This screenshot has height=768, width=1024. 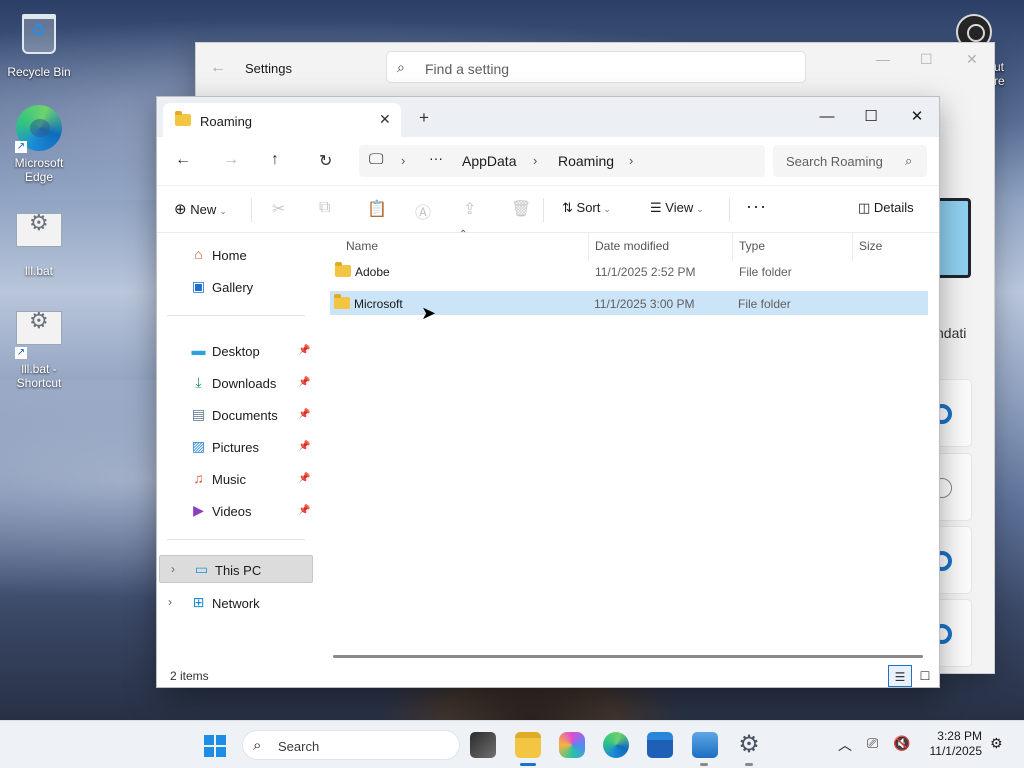 What do you see at coordinates (198, 414) in the screenshot?
I see `documents-icon: ▤` at bounding box center [198, 414].